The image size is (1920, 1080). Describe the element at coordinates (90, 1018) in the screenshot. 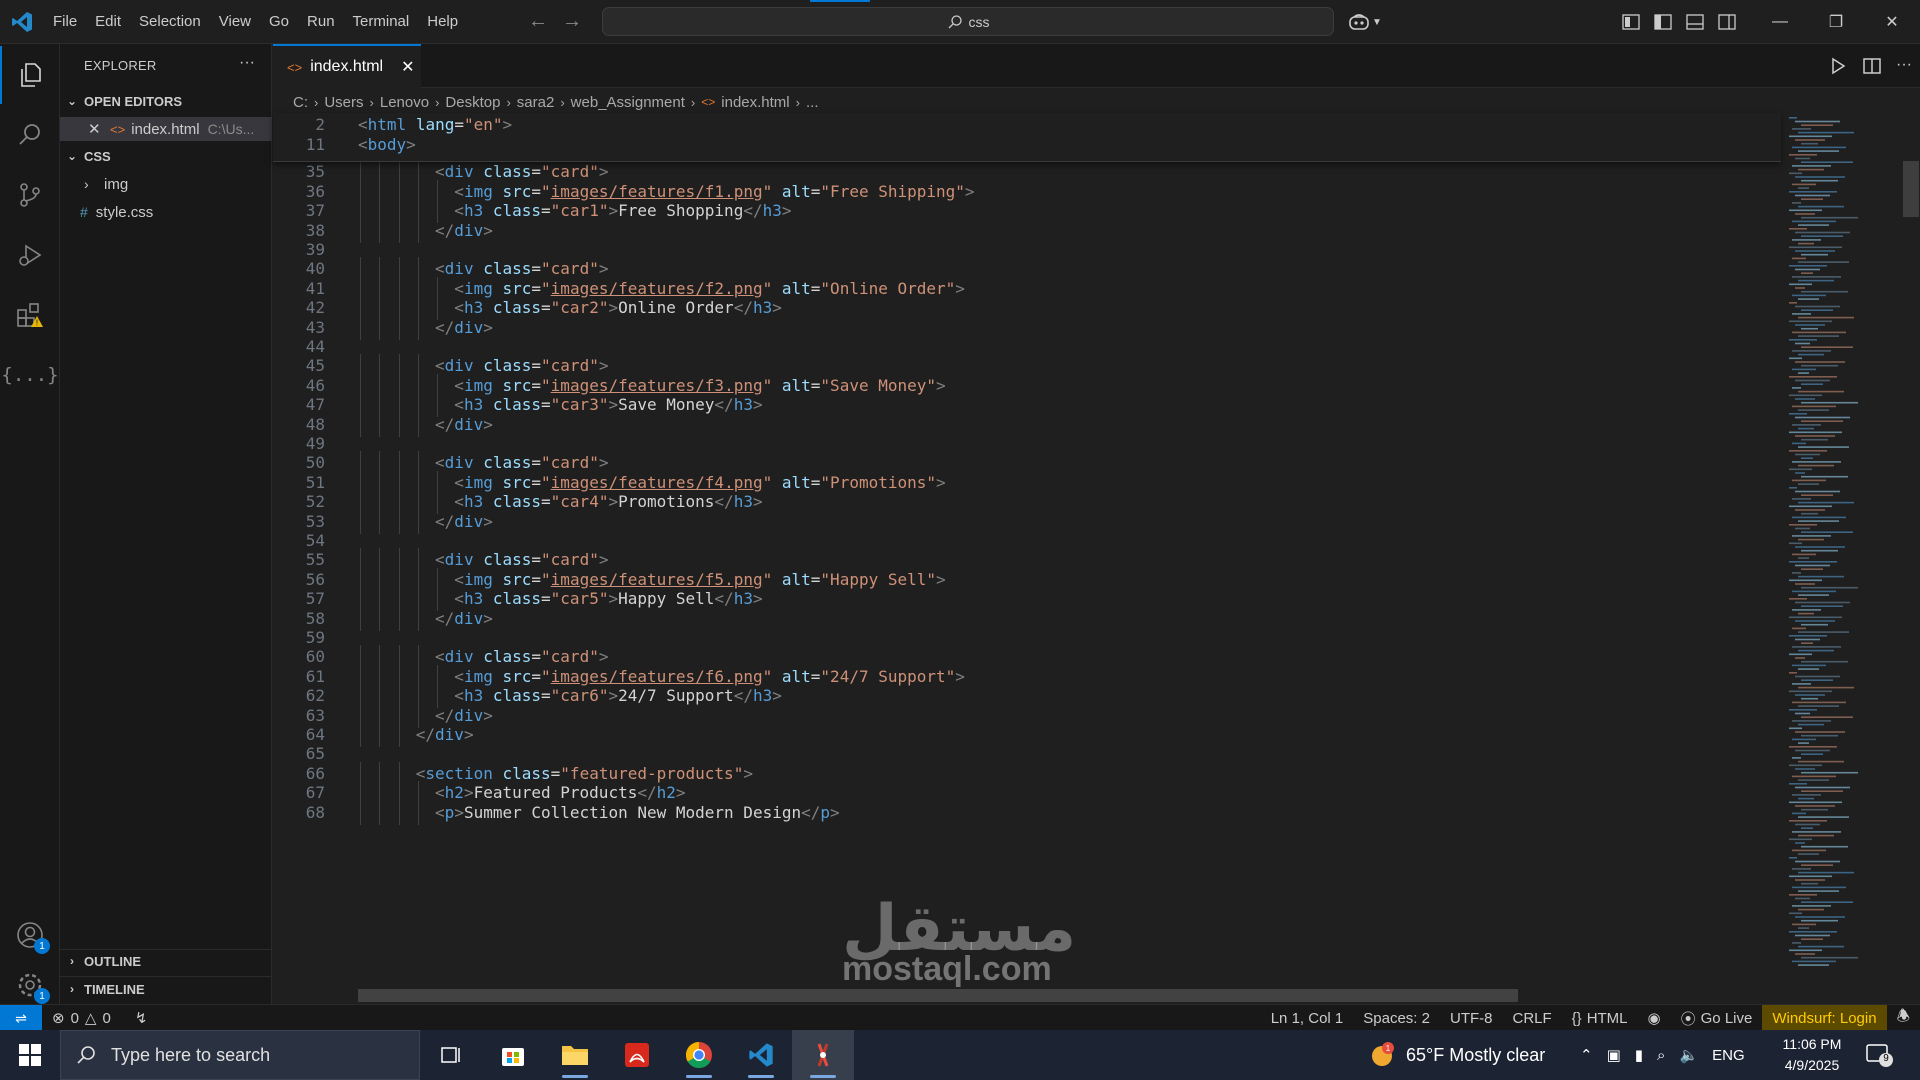

I see `warning-icon: △` at that location.